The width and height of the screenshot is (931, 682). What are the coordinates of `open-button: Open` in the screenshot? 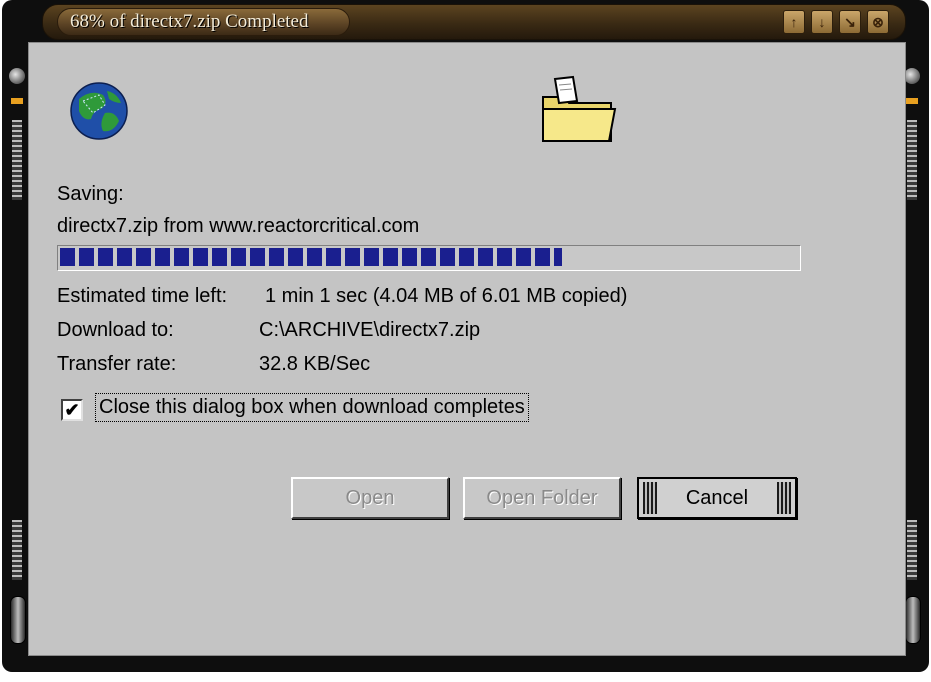 It's located at (370, 498).